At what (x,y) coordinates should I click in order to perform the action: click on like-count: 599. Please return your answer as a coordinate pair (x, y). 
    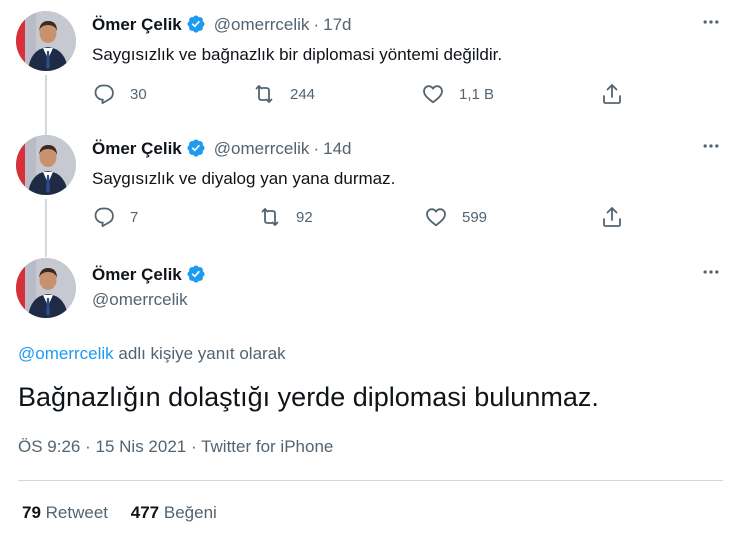
    Looking at the image, I should click on (475, 217).